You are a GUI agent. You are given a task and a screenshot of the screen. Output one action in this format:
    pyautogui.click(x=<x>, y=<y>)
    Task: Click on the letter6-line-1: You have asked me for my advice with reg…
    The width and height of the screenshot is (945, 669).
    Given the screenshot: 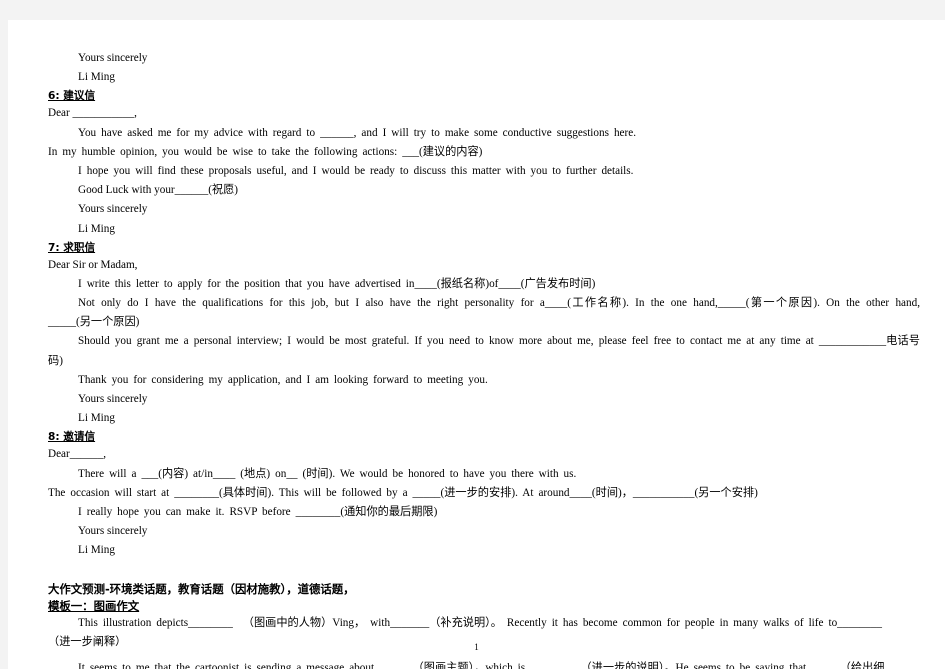 What is the action you would take?
    pyautogui.click(x=357, y=132)
    